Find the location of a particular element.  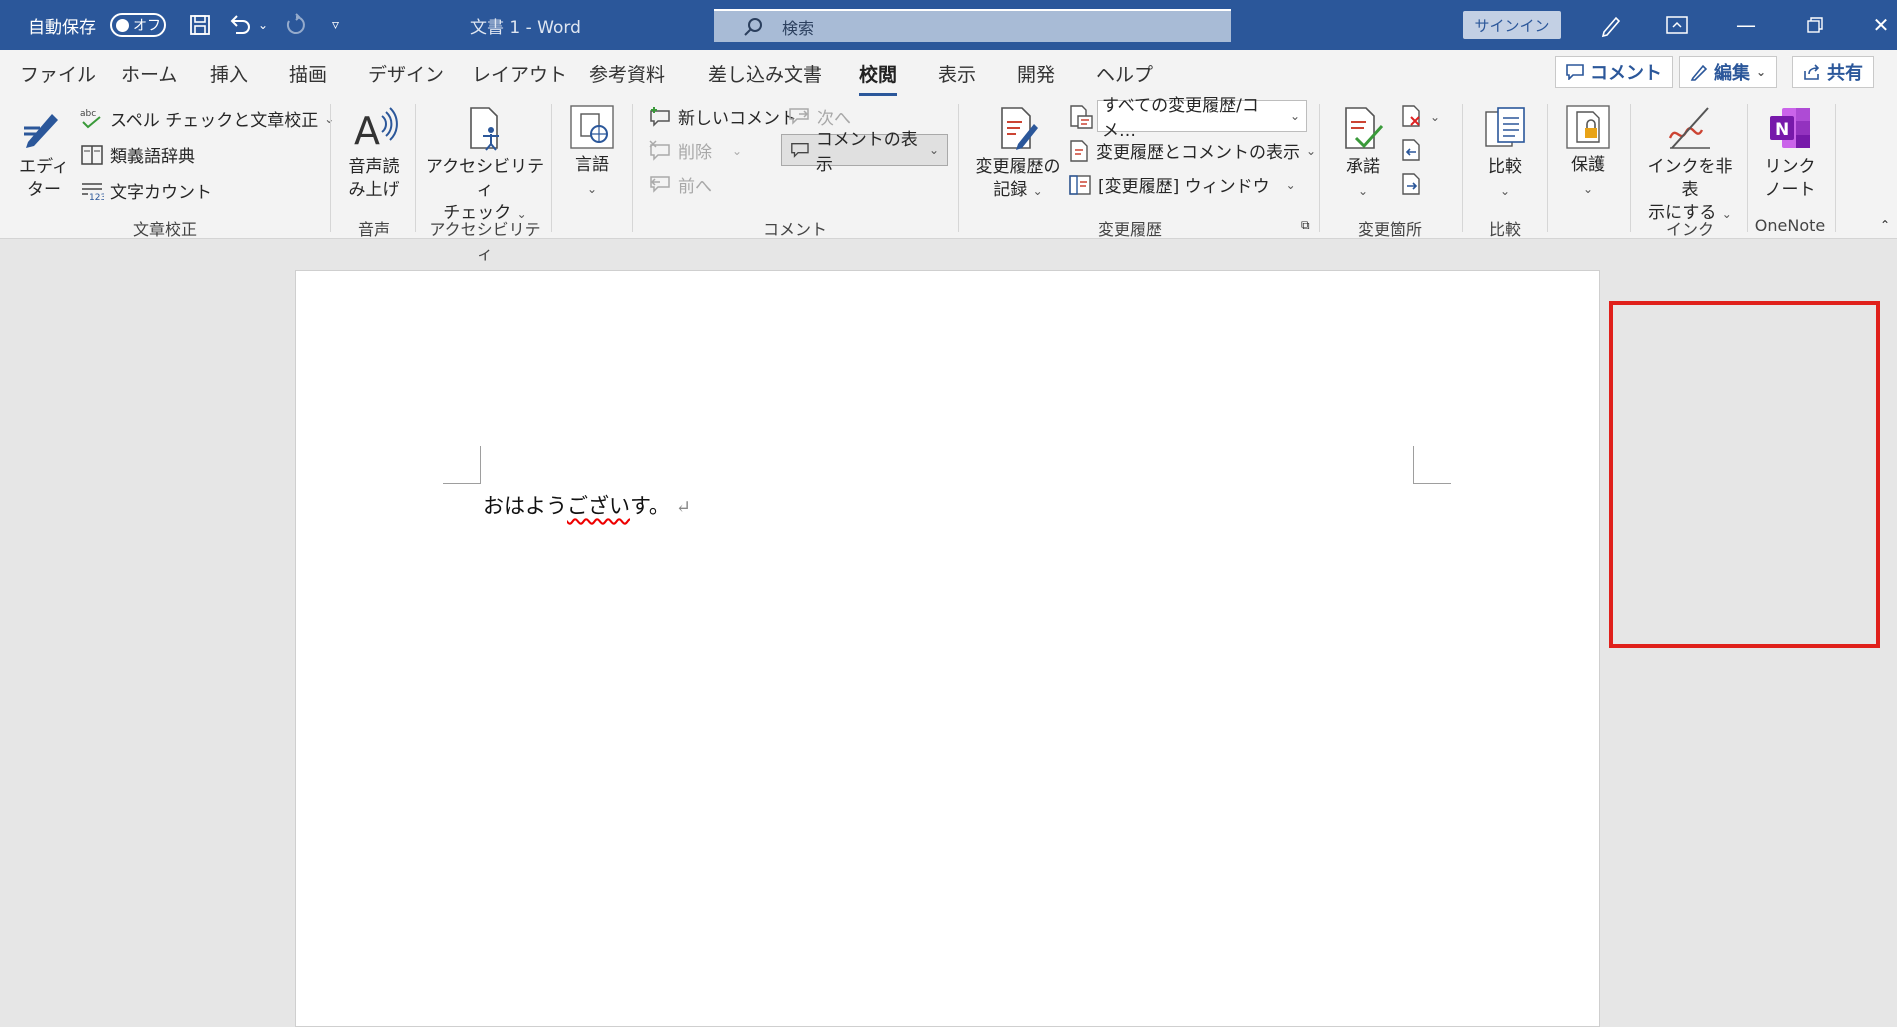

paragraph-mark-icon: ↵ is located at coordinates (683, 507).